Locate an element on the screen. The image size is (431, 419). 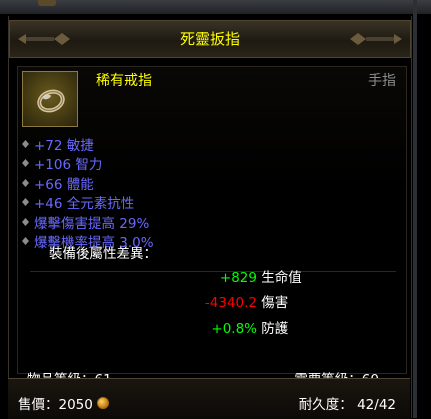
comparison-row-life: +829 生命值 is located at coordinates (244, 276).